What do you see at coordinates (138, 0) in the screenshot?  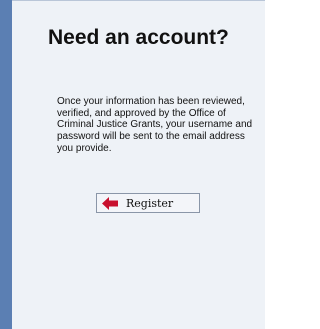 I see `panel-top-border` at bounding box center [138, 0].